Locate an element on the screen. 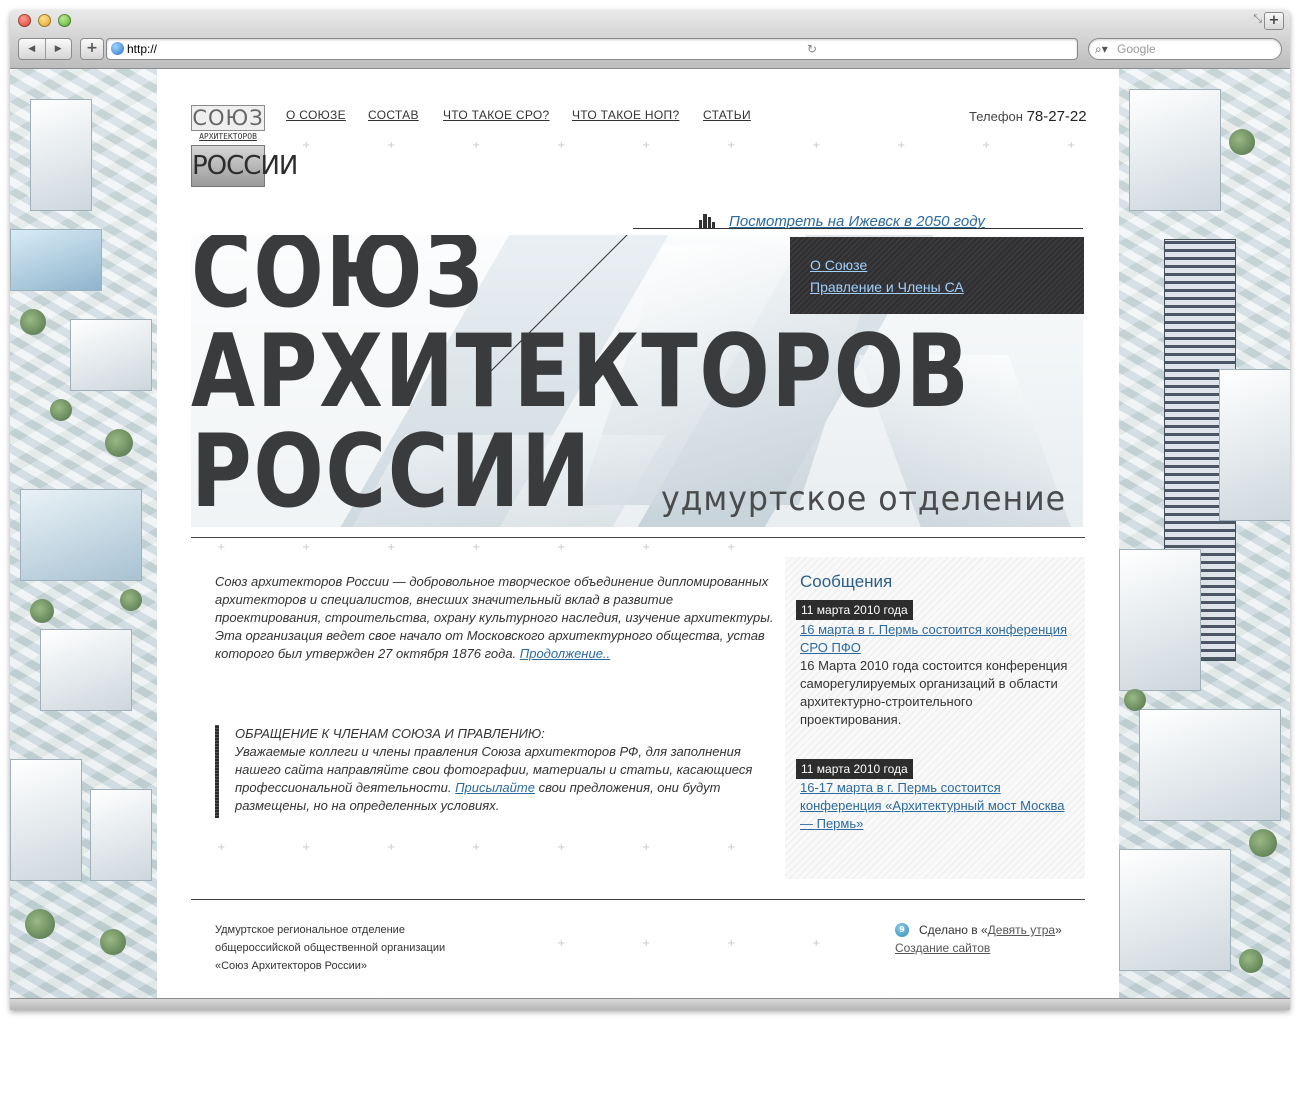 This screenshot has height=1118, width=1300. future-link-rule is located at coordinates (858, 228).